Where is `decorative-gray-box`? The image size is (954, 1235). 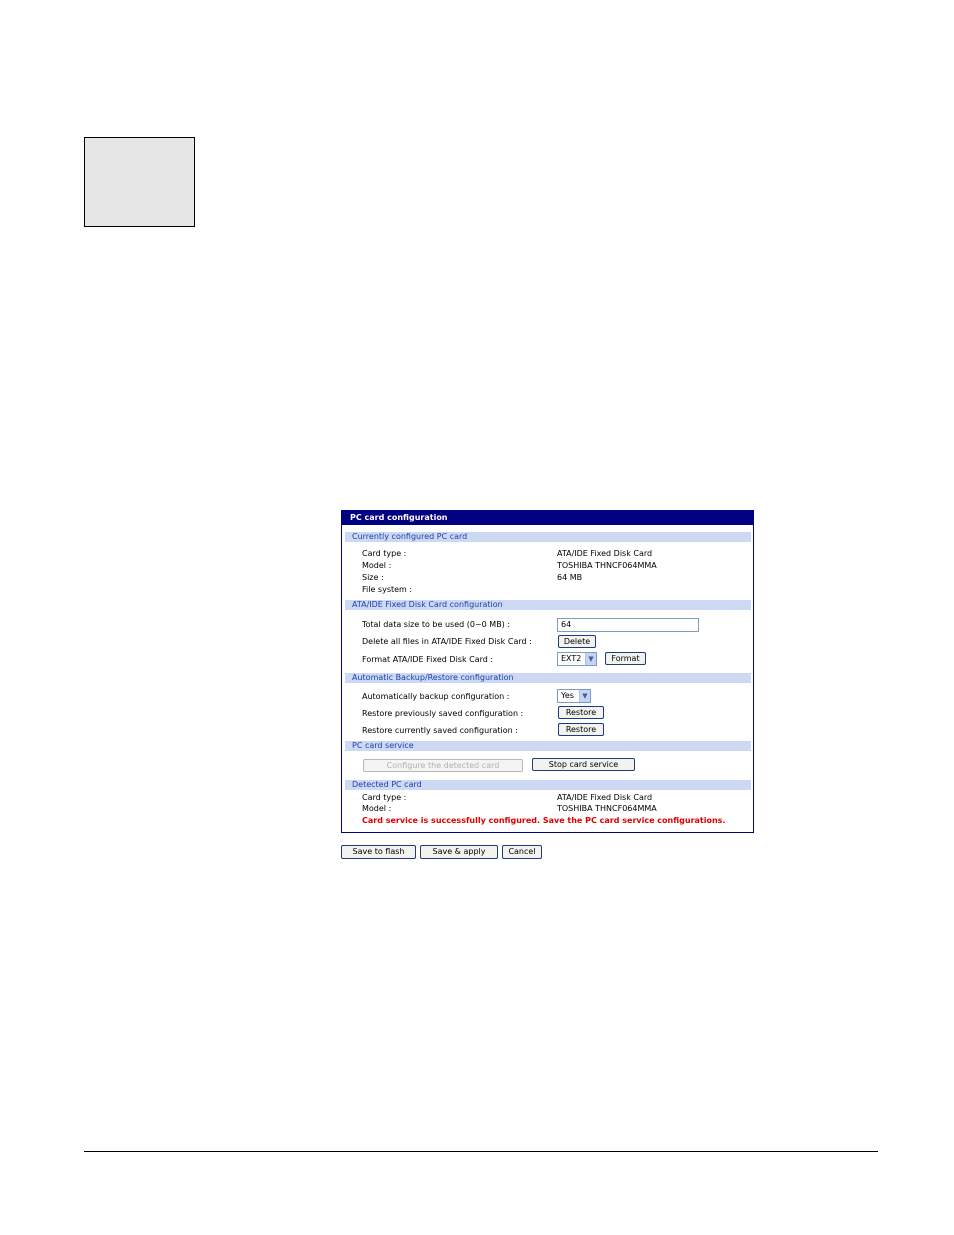 decorative-gray-box is located at coordinates (139, 182).